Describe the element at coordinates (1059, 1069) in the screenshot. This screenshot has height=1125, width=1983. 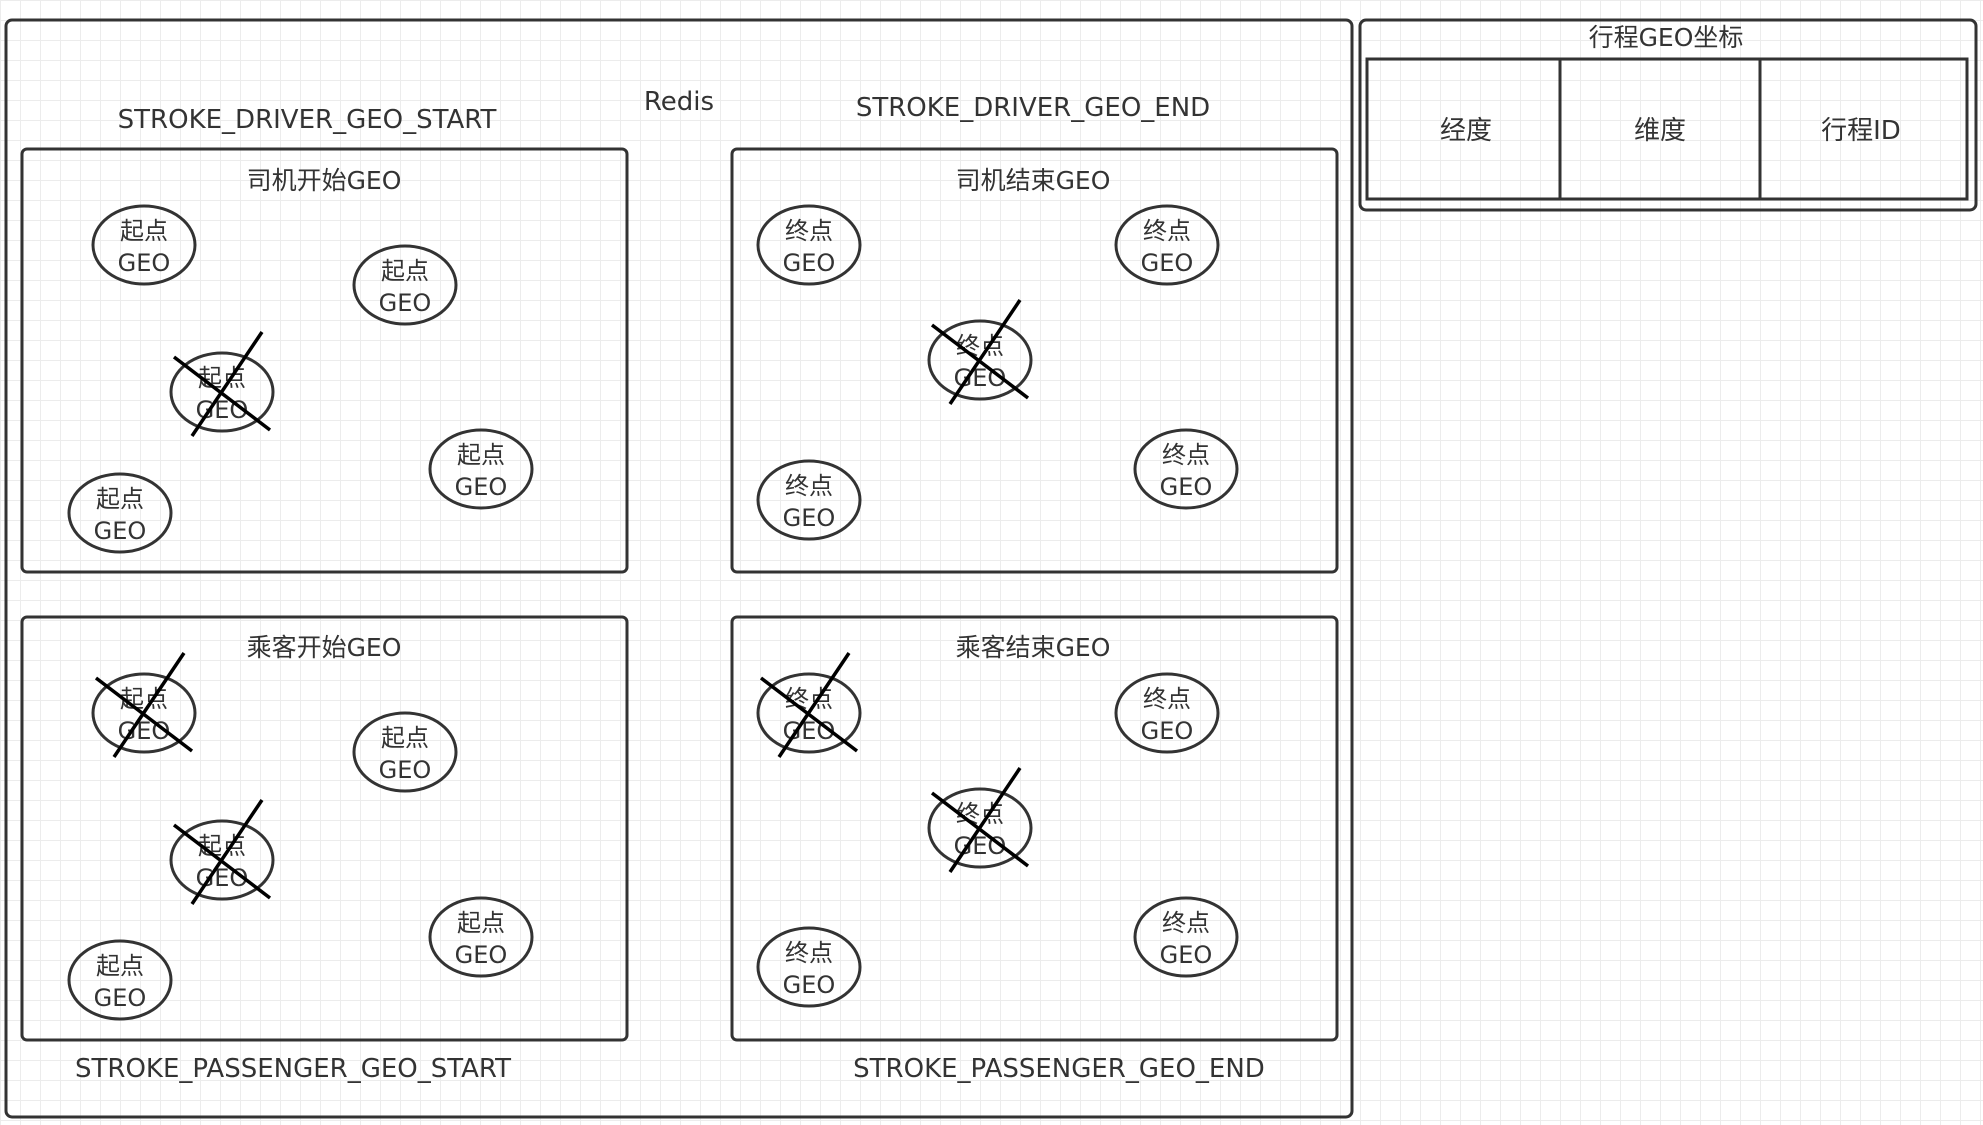
I see `passenger-end-key-label: STROKE_PASSENGER_GEO_END` at that location.